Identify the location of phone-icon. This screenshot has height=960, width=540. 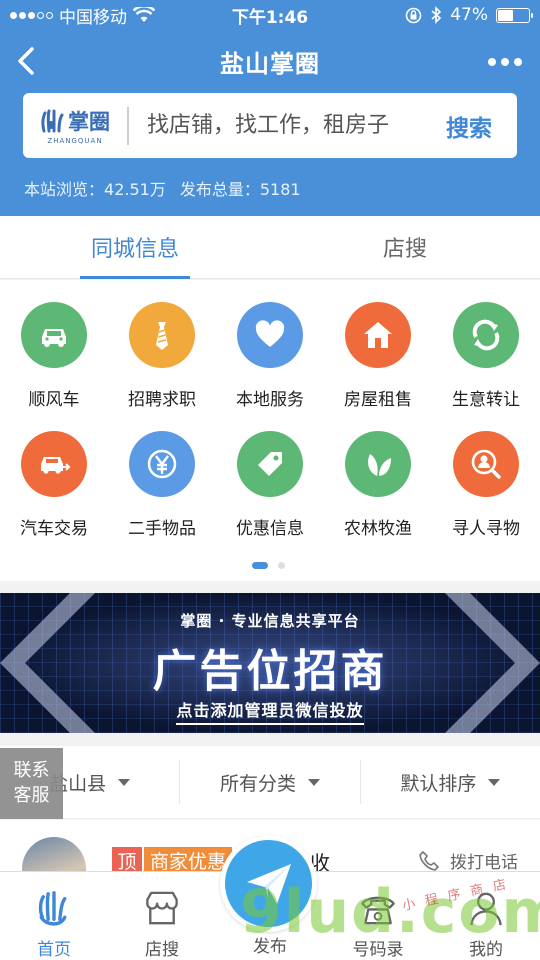
(429, 860).